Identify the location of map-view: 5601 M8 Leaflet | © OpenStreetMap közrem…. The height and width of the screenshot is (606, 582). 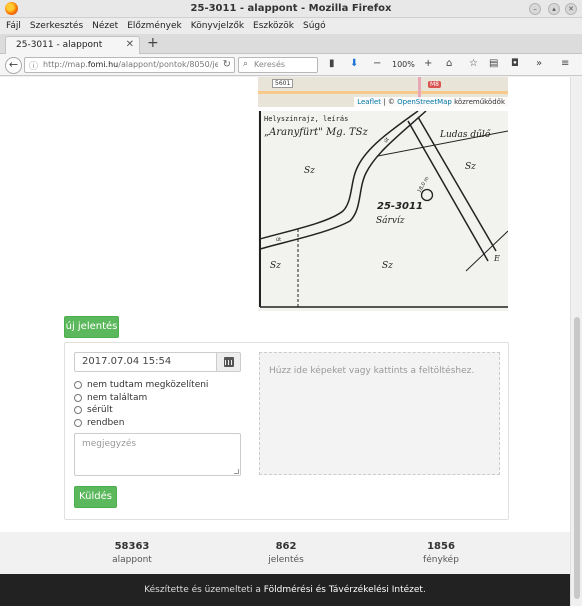
(383, 92).